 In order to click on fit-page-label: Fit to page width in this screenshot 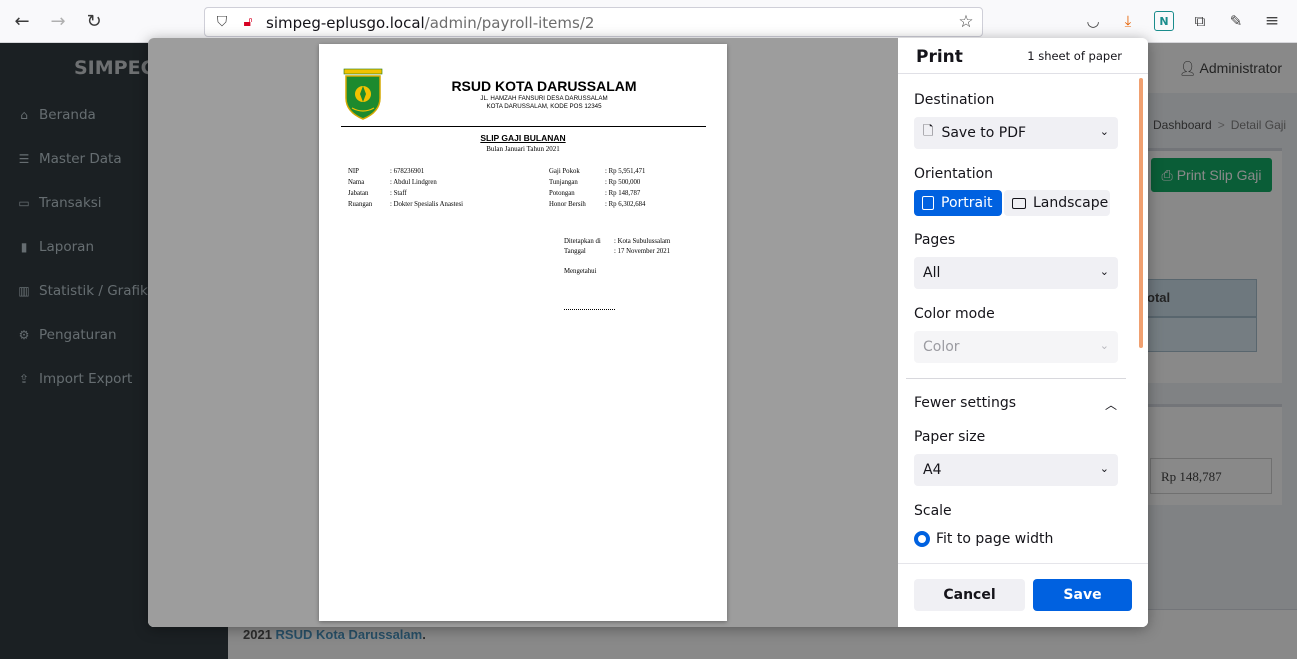, I will do `click(995, 539)`.